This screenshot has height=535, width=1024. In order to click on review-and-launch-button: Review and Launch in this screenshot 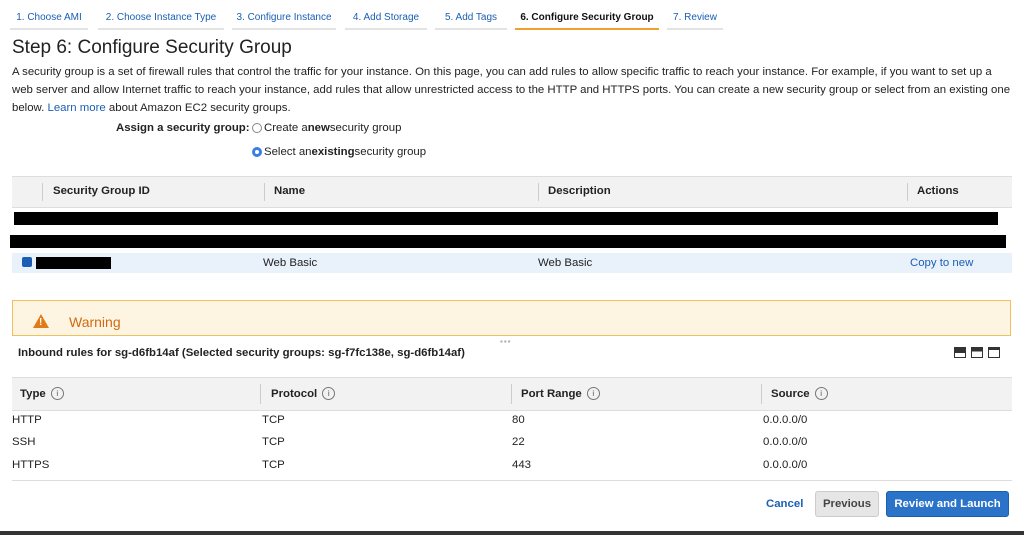, I will do `click(947, 504)`.